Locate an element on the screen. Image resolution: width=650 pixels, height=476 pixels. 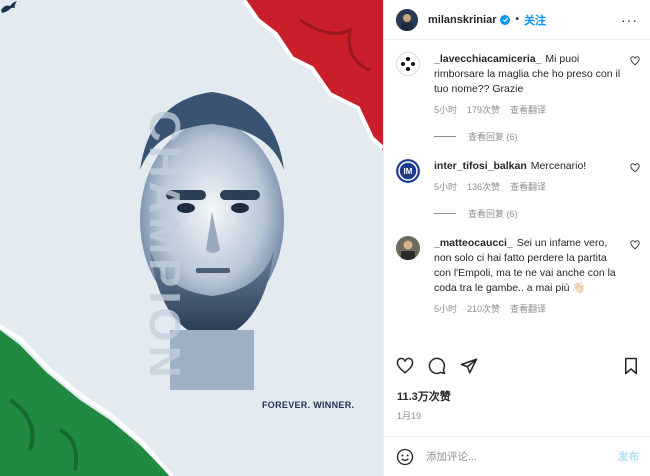
comment-likes: 136次赞 is located at coordinates (483, 186).